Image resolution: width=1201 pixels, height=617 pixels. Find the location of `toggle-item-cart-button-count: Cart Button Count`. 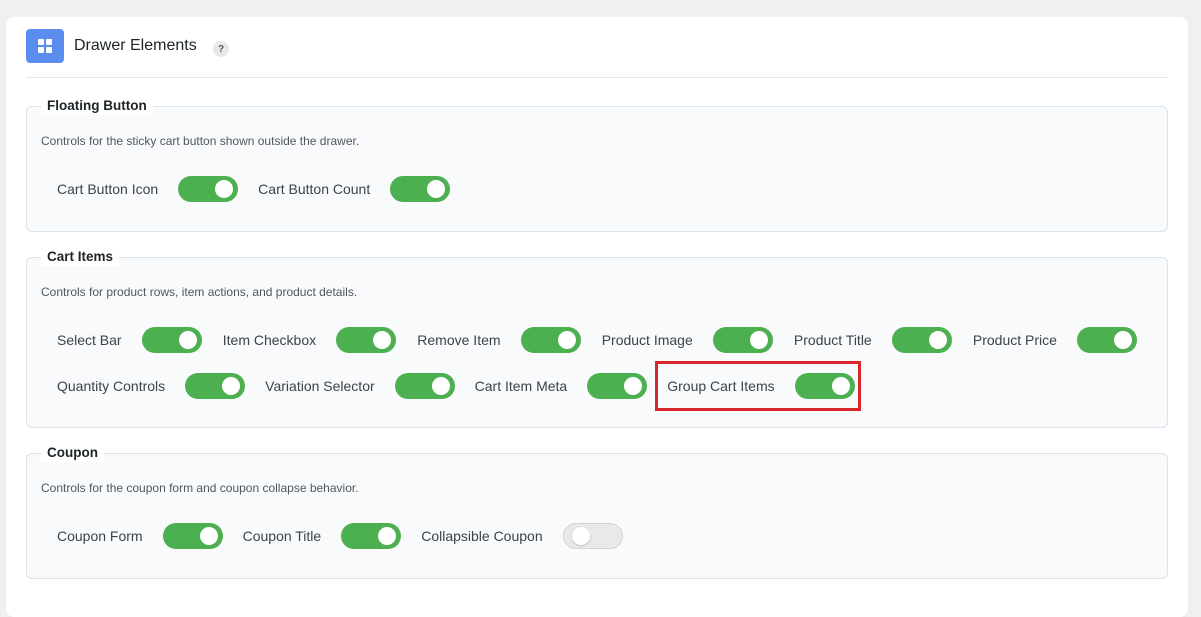

toggle-item-cart-button-count: Cart Button Count is located at coordinates (354, 189).